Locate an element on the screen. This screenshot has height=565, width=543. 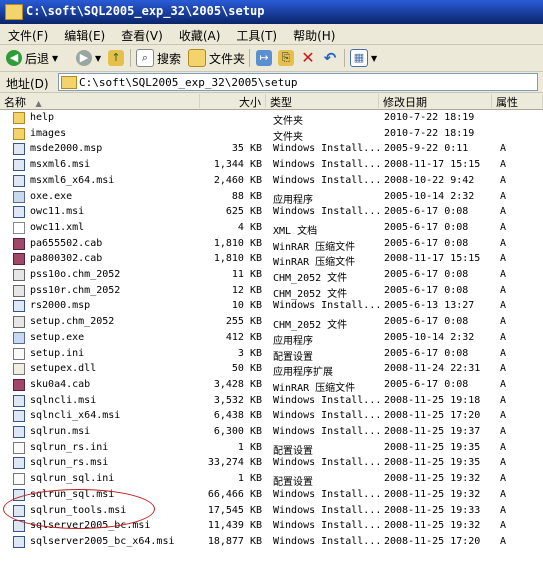
address-input: C:\soft\SQL2005_exp_32\2005\setup is located at coordinates (298, 82).